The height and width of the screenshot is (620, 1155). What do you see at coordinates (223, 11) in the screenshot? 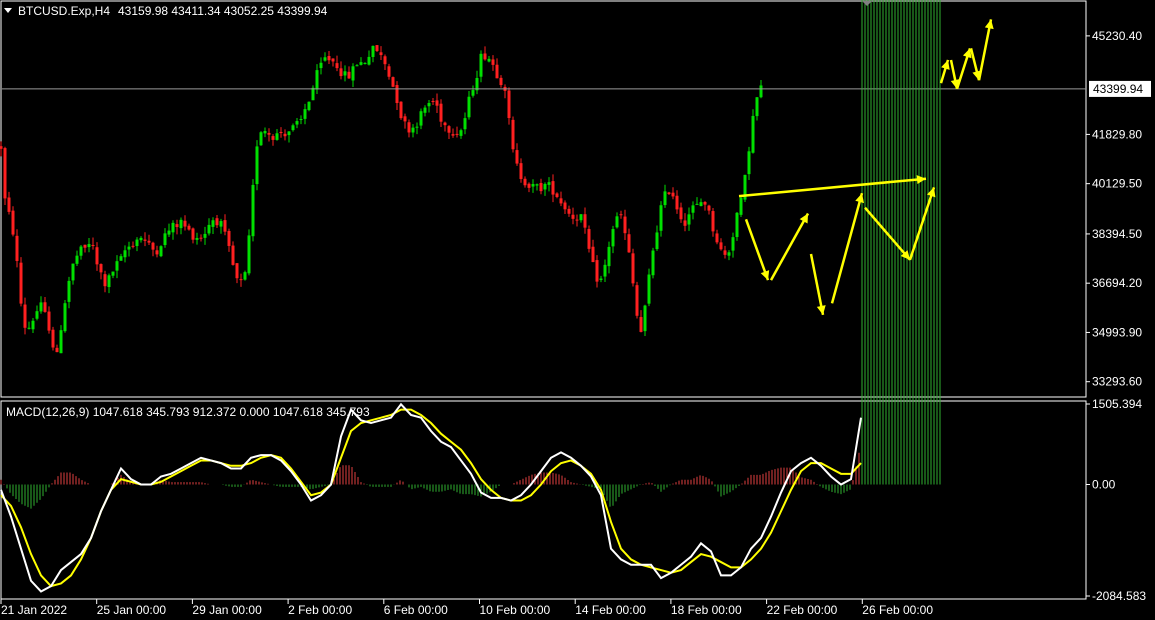
I see `ohlc-label: 43159.98 43411.34 43052.25 43399.94` at bounding box center [223, 11].